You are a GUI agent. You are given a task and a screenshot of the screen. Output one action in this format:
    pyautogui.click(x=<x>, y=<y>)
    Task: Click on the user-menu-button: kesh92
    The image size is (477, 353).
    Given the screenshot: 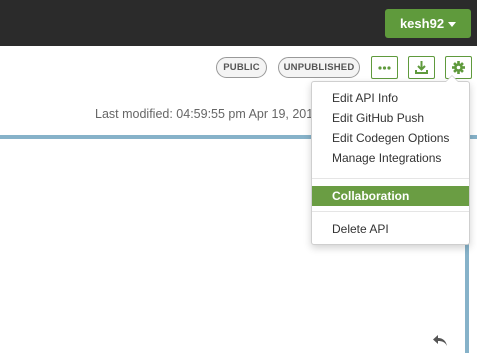 What is the action you would take?
    pyautogui.click(x=428, y=23)
    